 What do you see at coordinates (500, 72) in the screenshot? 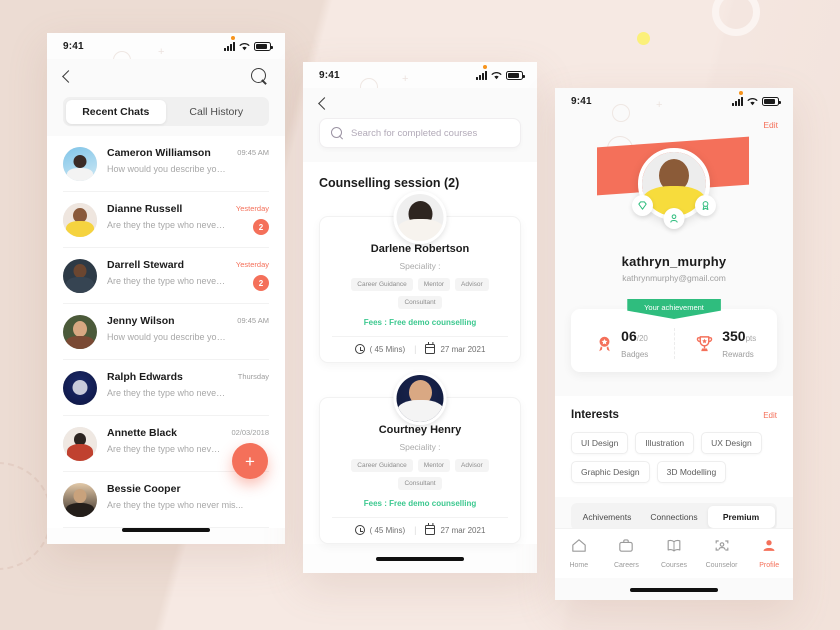
I see `status-icons` at bounding box center [500, 72].